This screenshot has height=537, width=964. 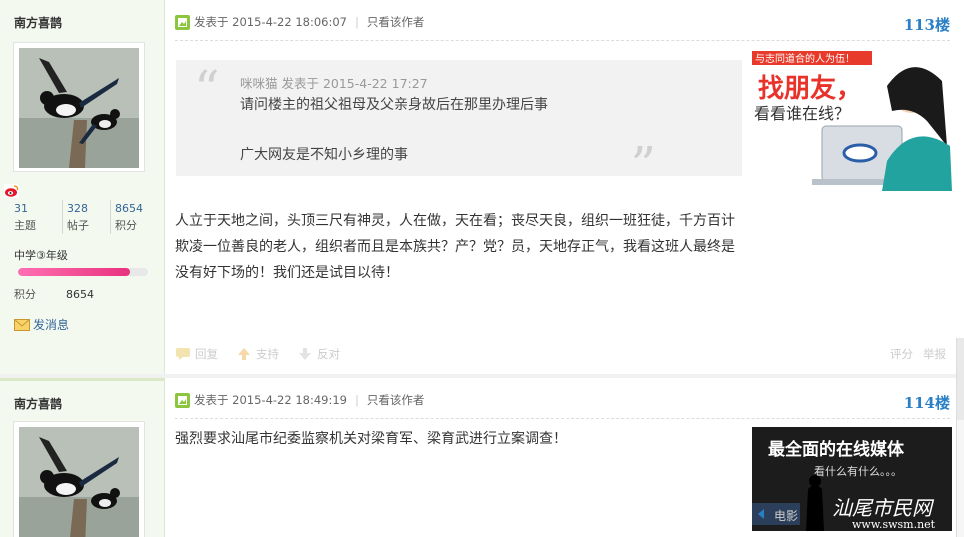 What do you see at coordinates (894, 524) in the screenshot?
I see `ad-url-text: www.swsm.net` at bounding box center [894, 524].